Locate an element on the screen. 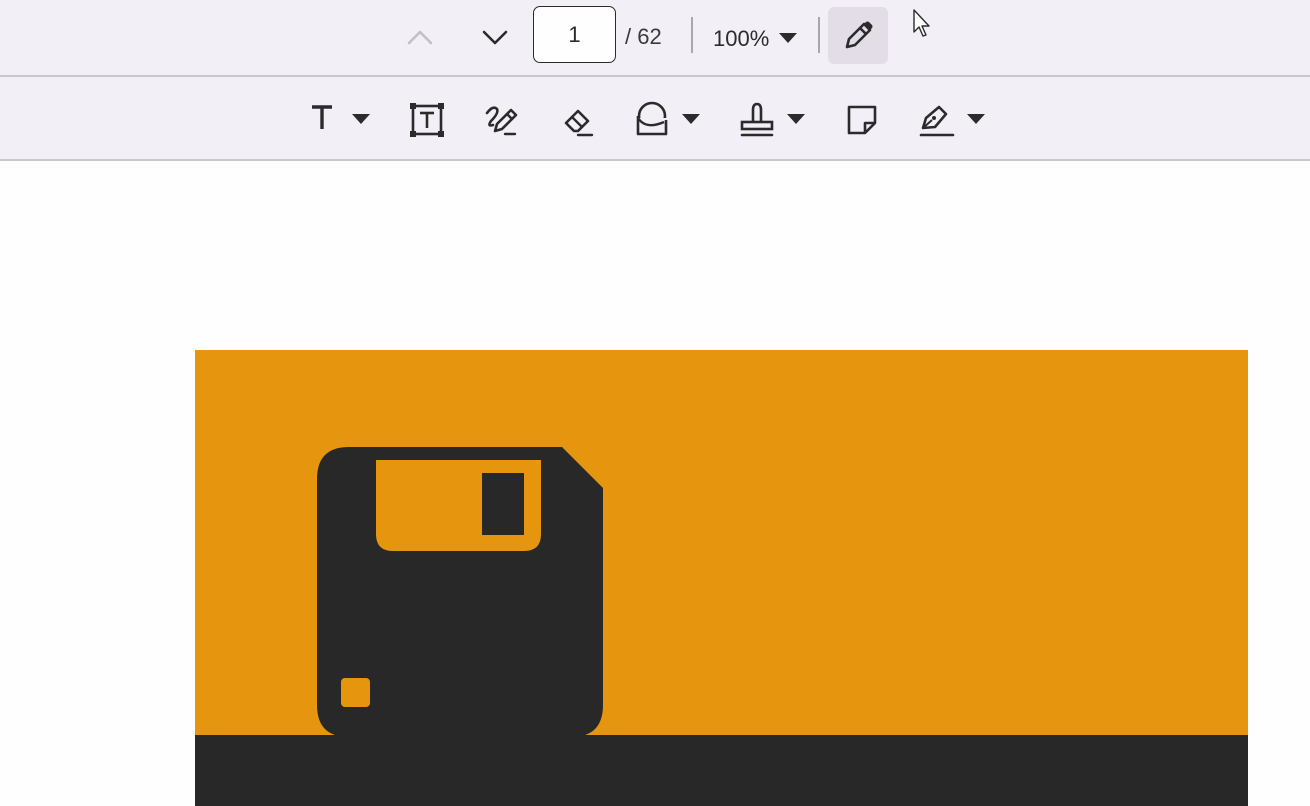 The width and height of the screenshot is (1310, 806). chevron-up-icon is located at coordinates (420, 37).